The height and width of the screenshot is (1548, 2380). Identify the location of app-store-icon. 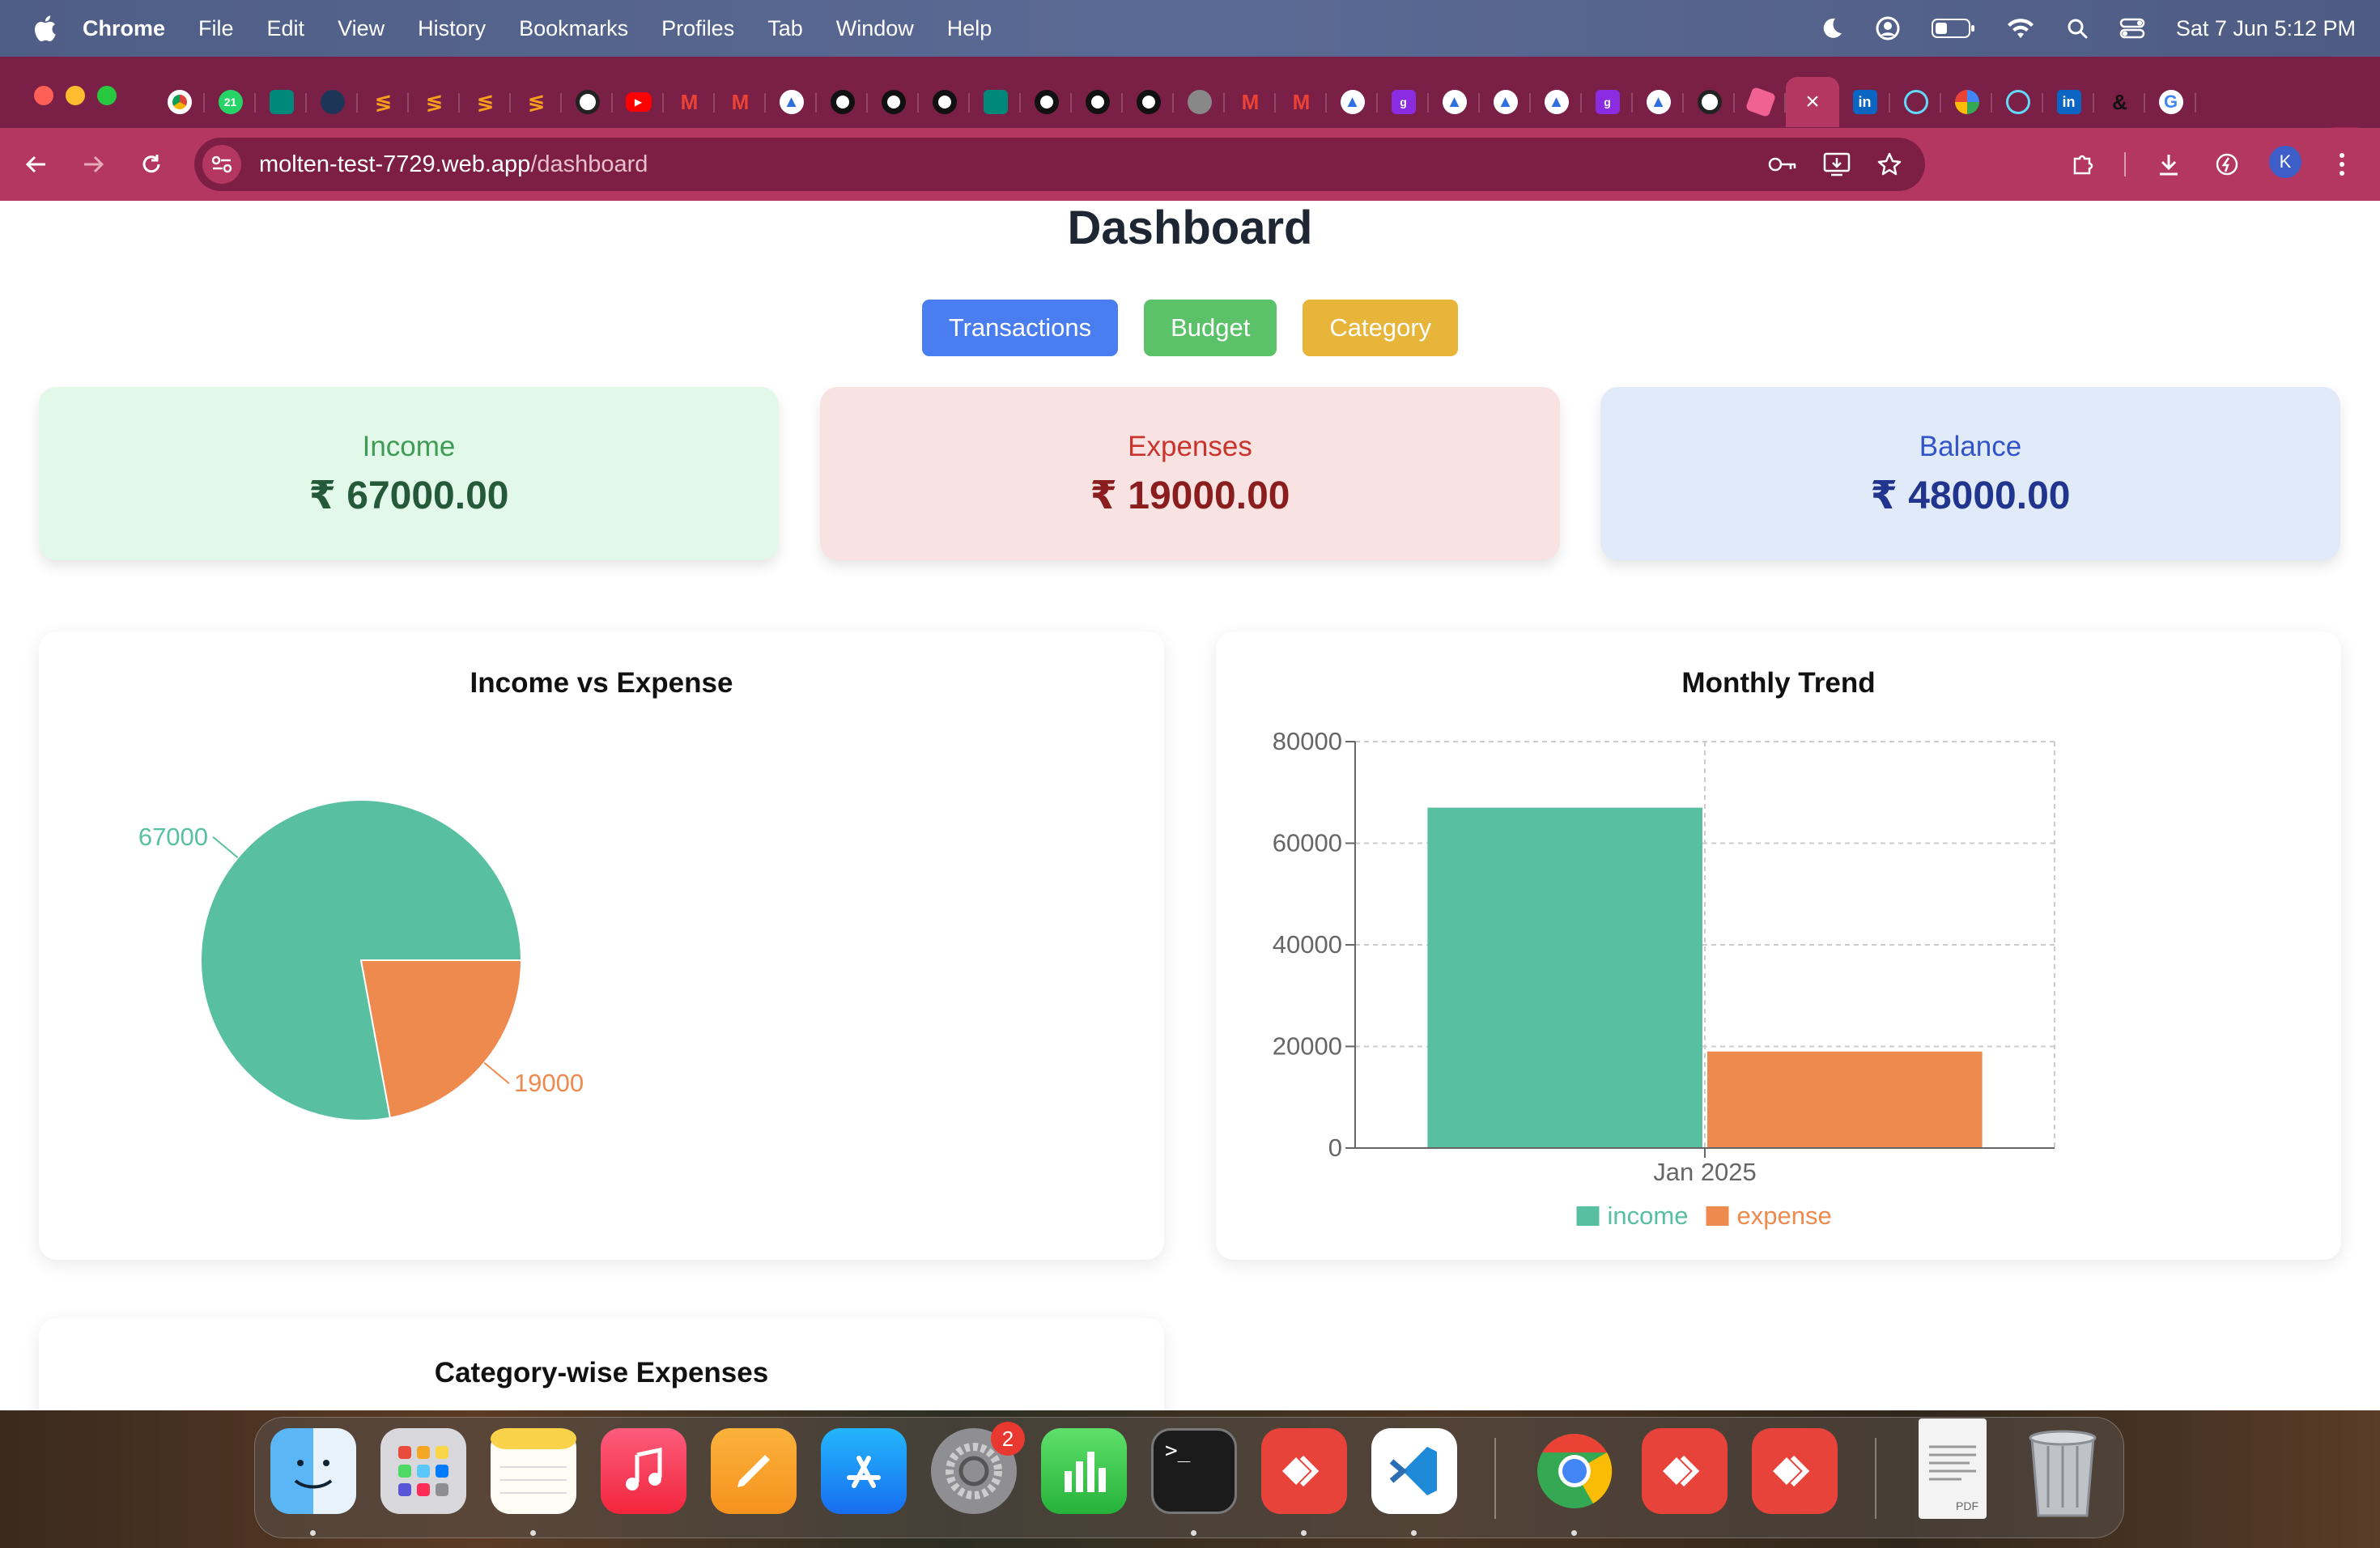
(864, 1471).